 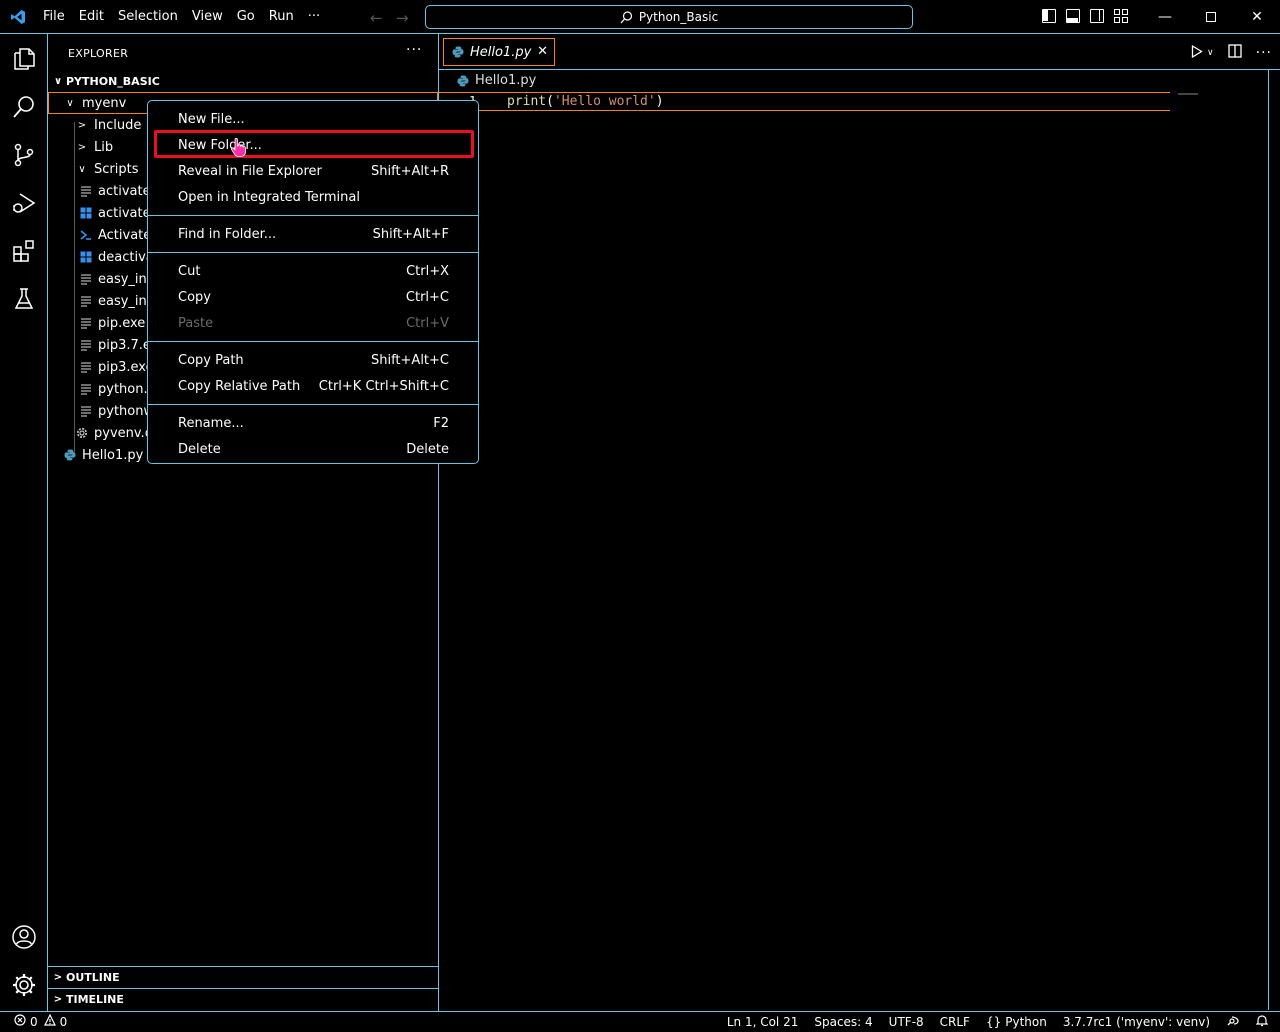 I want to click on menu-item-delete: Delete Delete, so click(x=313, y=449).